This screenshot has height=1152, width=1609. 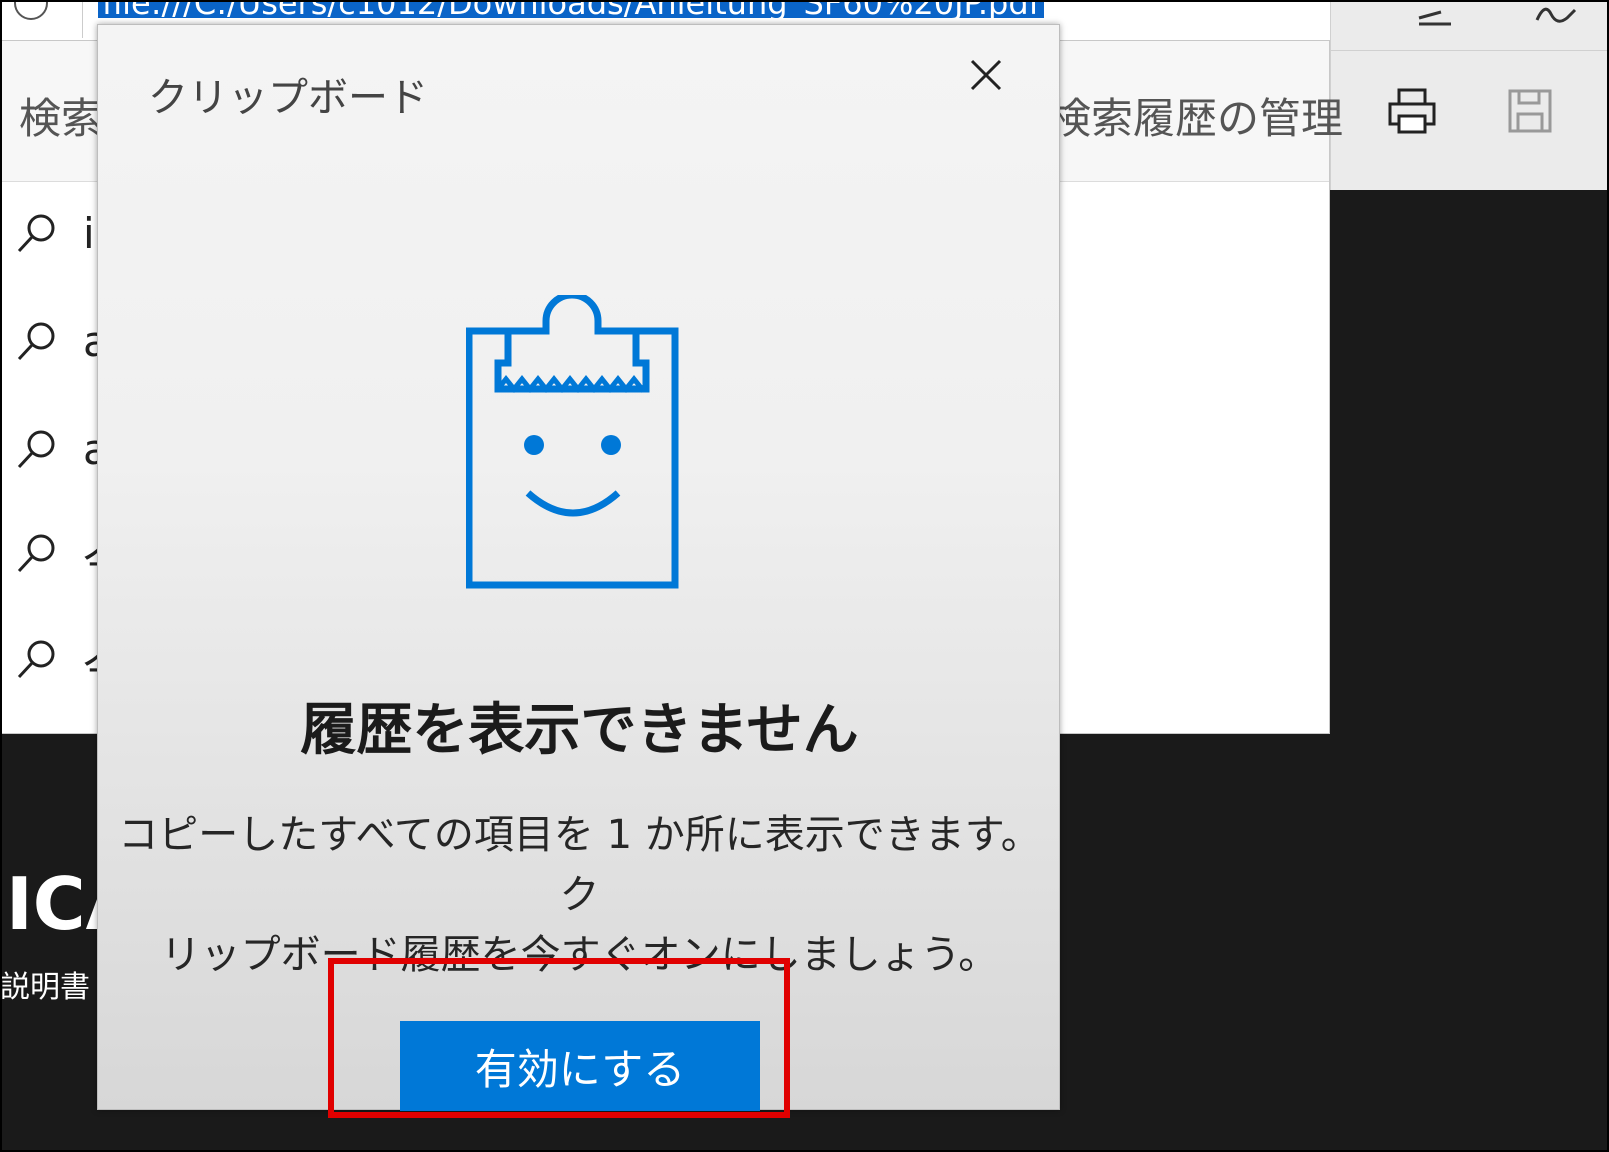 What do you see at coordinates (31, 10) in the screenshot?
I see `info-icon` at bounding box center [31, 10].